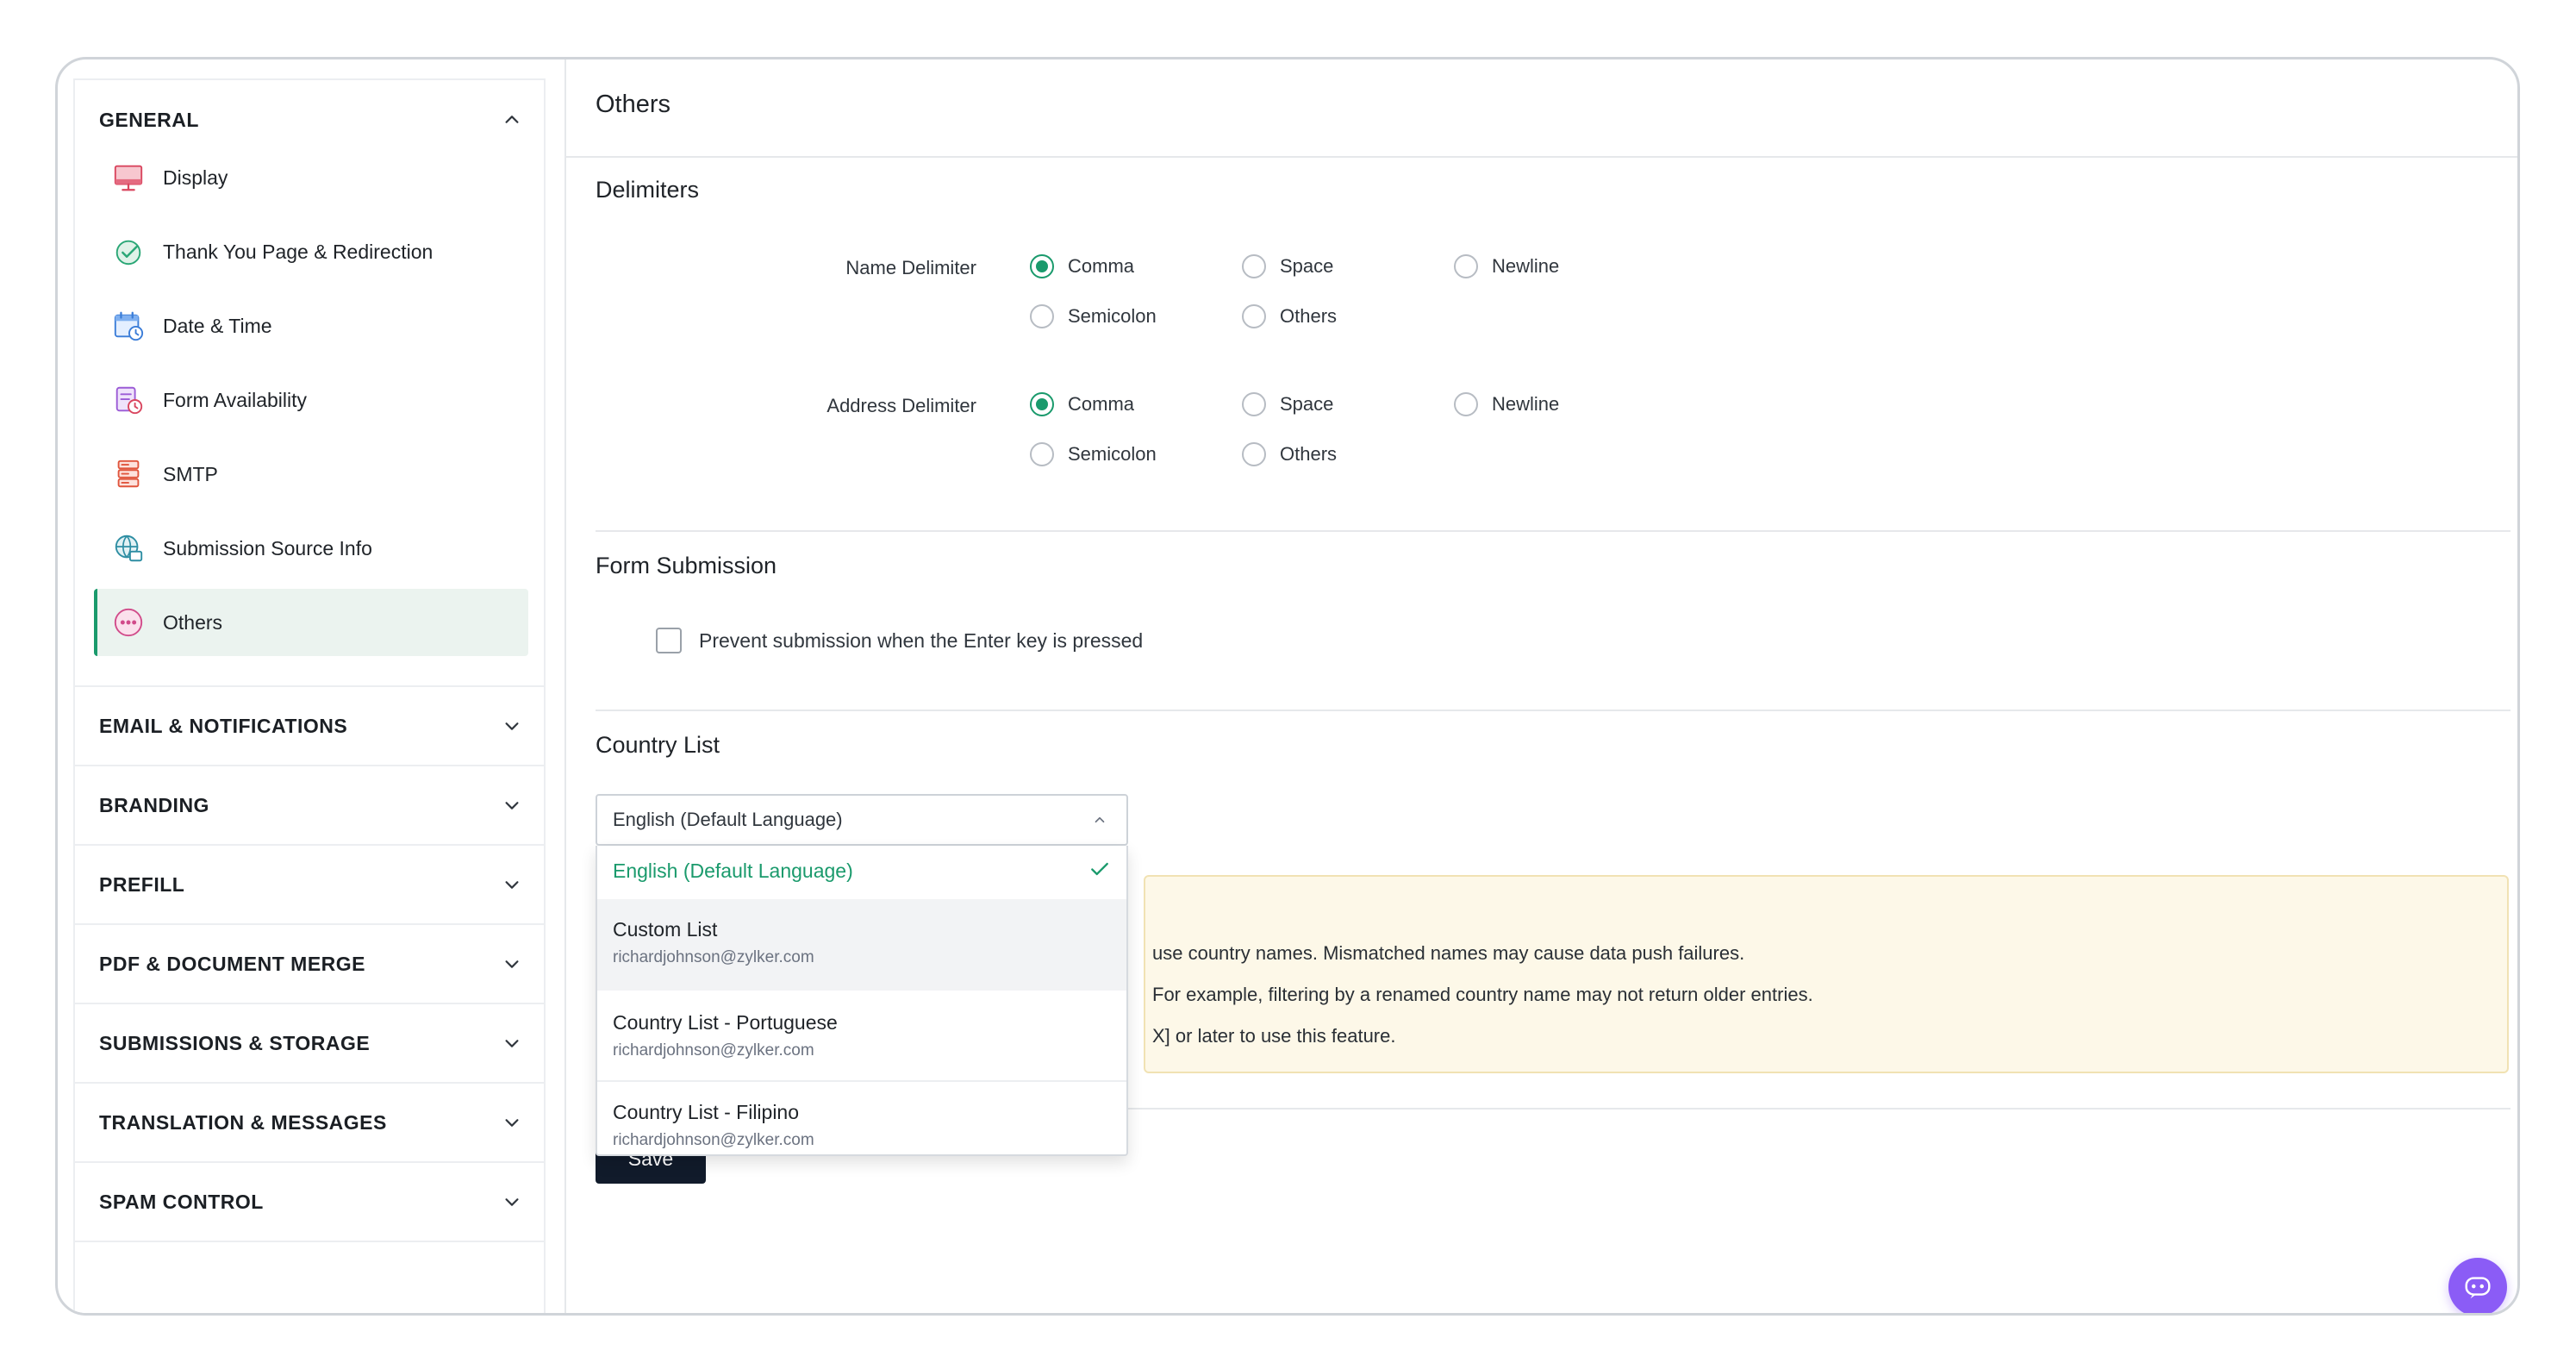 The width and height of the screenshot is (2576, 1369). I want to click on form-submission-heading: Form Submission, so click(686, 565).